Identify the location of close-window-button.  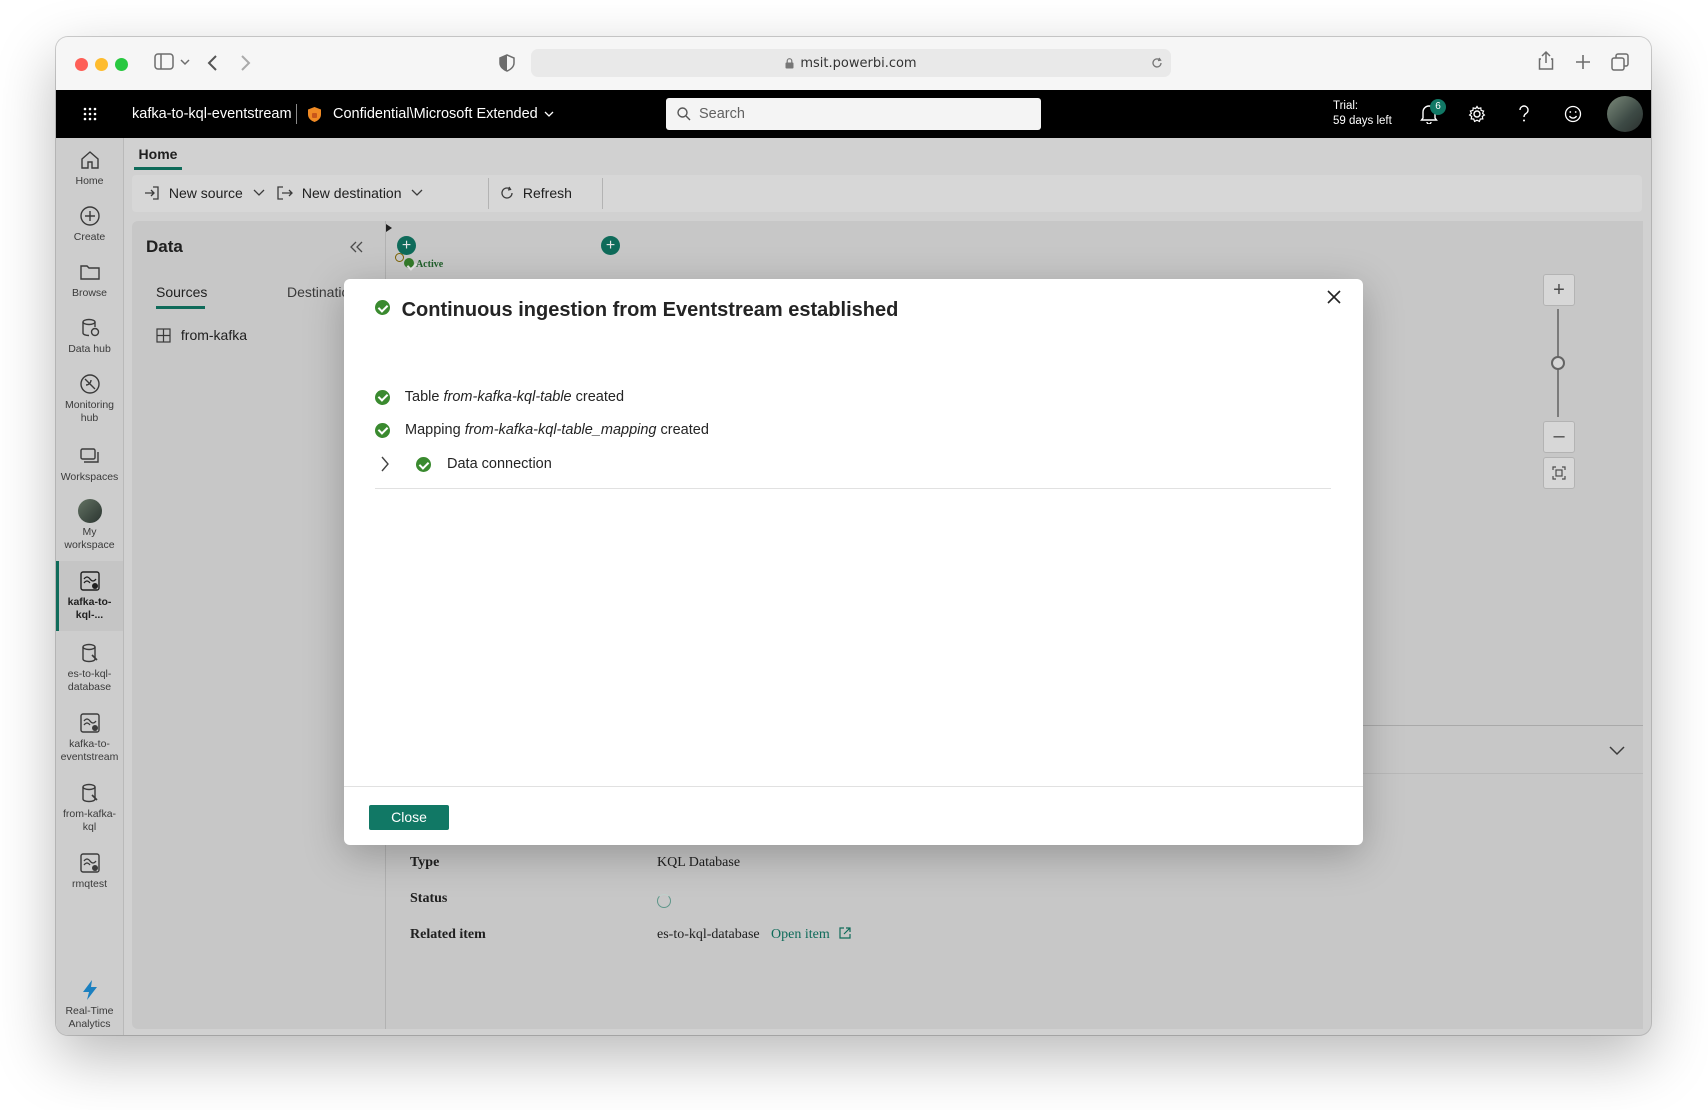
(81, 64).